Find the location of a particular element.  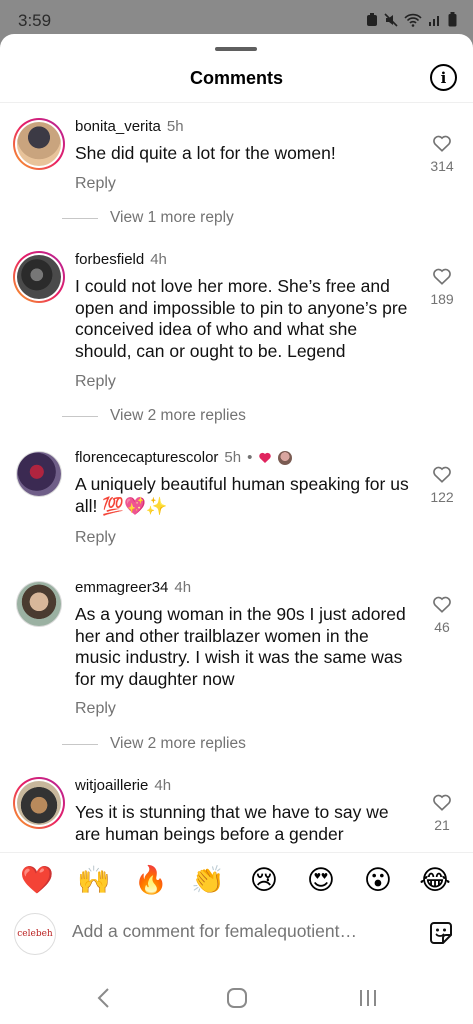

emoji-reaction-bar: ❤️ 🙌 🔥 👏 😢 😍 😮 😂 is located at coordinates (236, 883).